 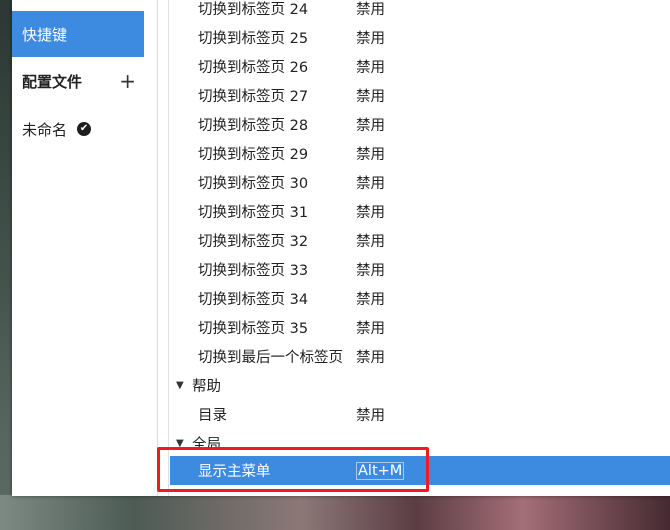 What do you see at coordinates (45, 34) in the screenshot?
I see `sidebar-item-label: 快捷键` at bounding box center [45, 34].